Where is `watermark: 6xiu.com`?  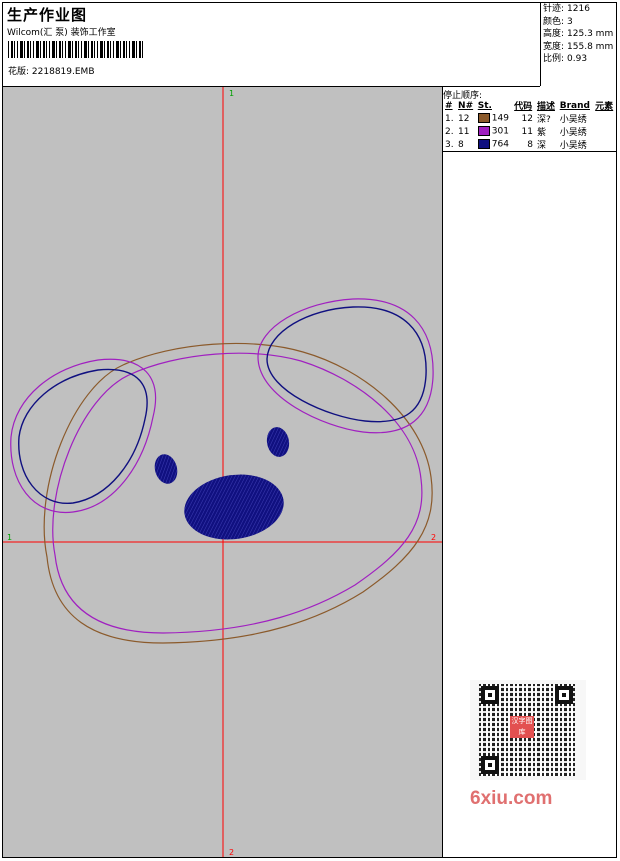 watermark: 6xiu.com is located at coordinates (511, 798).